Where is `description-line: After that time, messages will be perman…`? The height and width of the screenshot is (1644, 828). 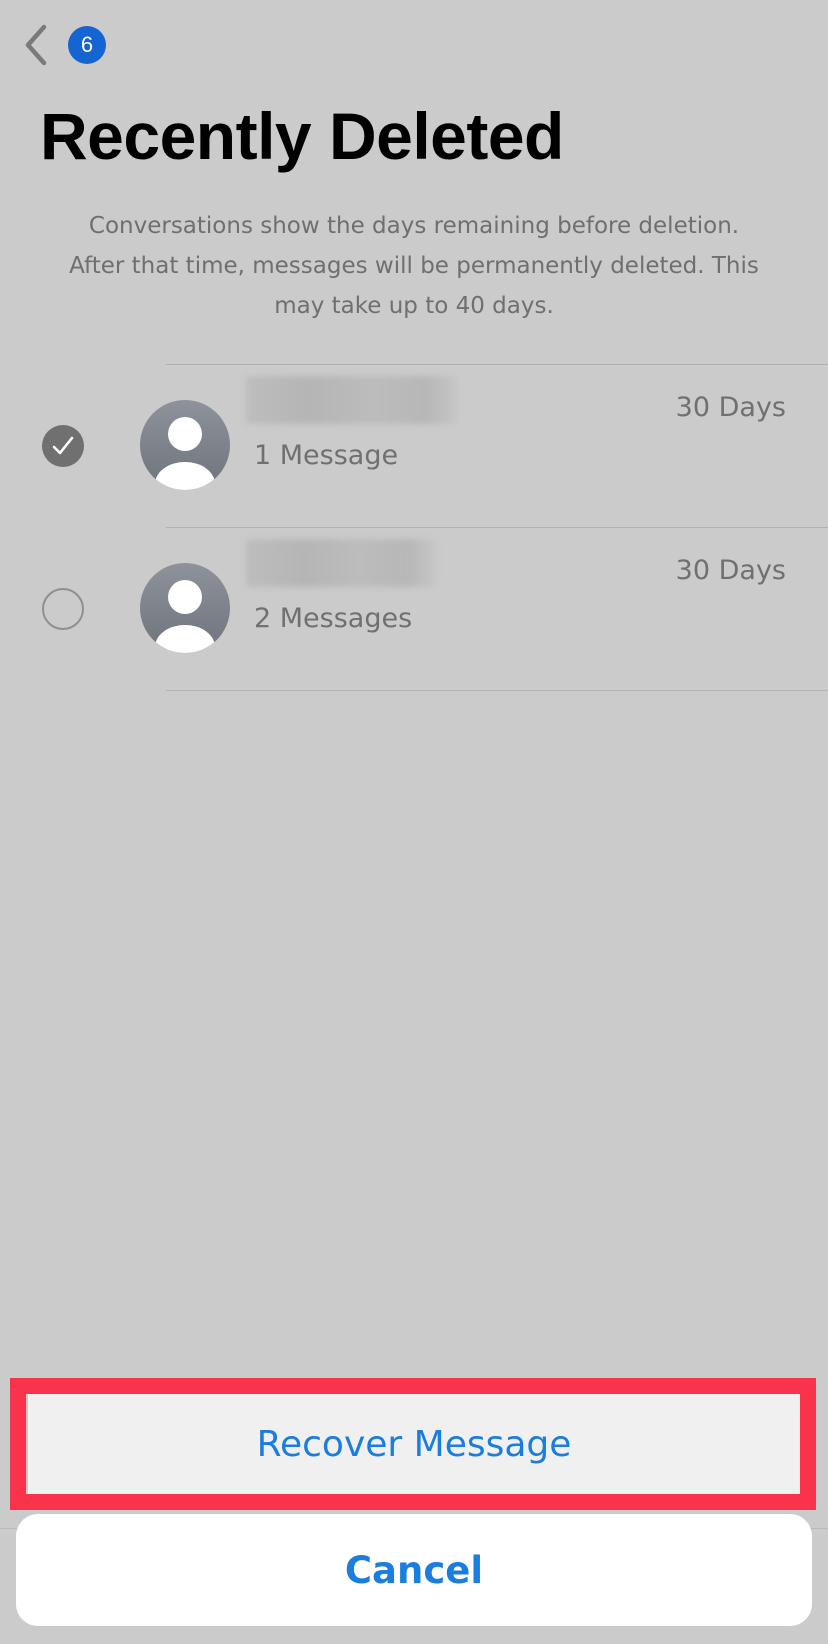 description-line: After that time, messages will be perman… is located at coordinates (414, 266).